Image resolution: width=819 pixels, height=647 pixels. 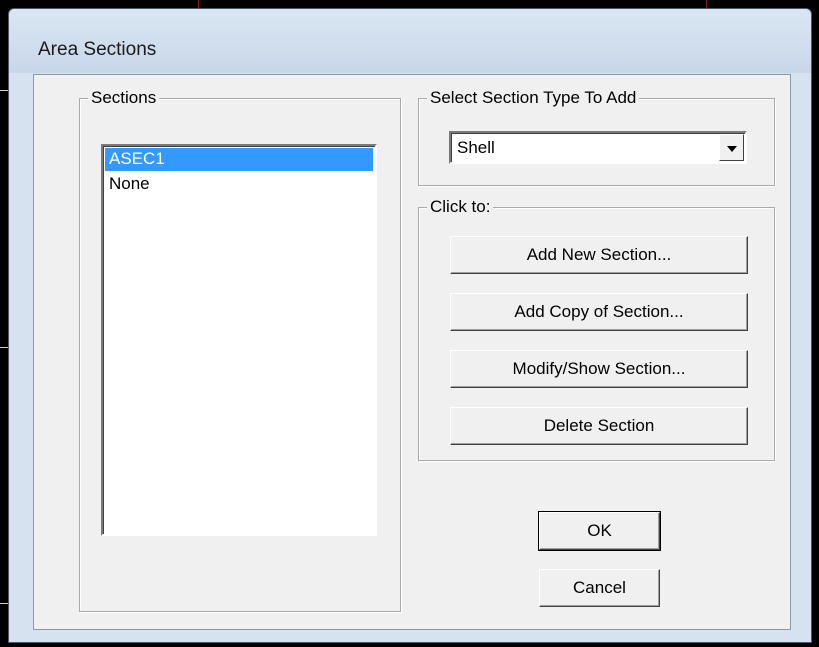 What do you see at coordinates (460, 207) in the screenshot?
I see `click-to-group-label: Click to:` at bounding box center [460, 207].